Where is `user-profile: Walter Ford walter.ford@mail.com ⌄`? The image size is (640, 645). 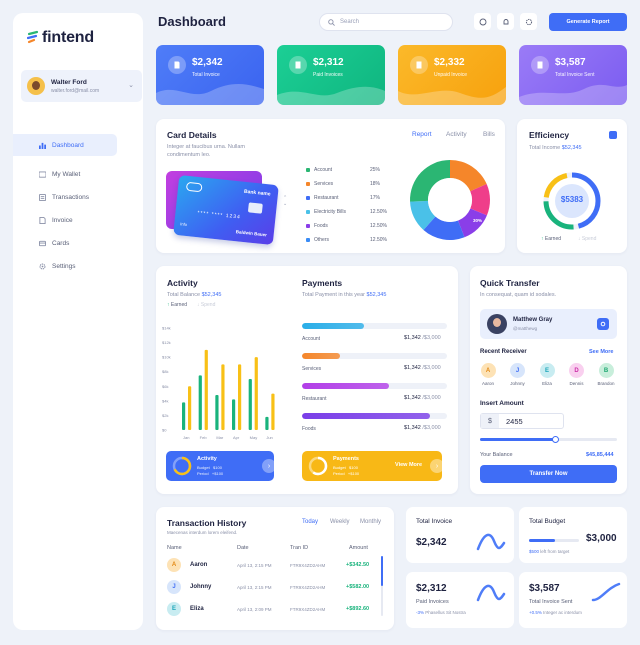
user-profile: Walter Ford walter.ford@mail.com ⌄ is located at coordinates (81, 86).